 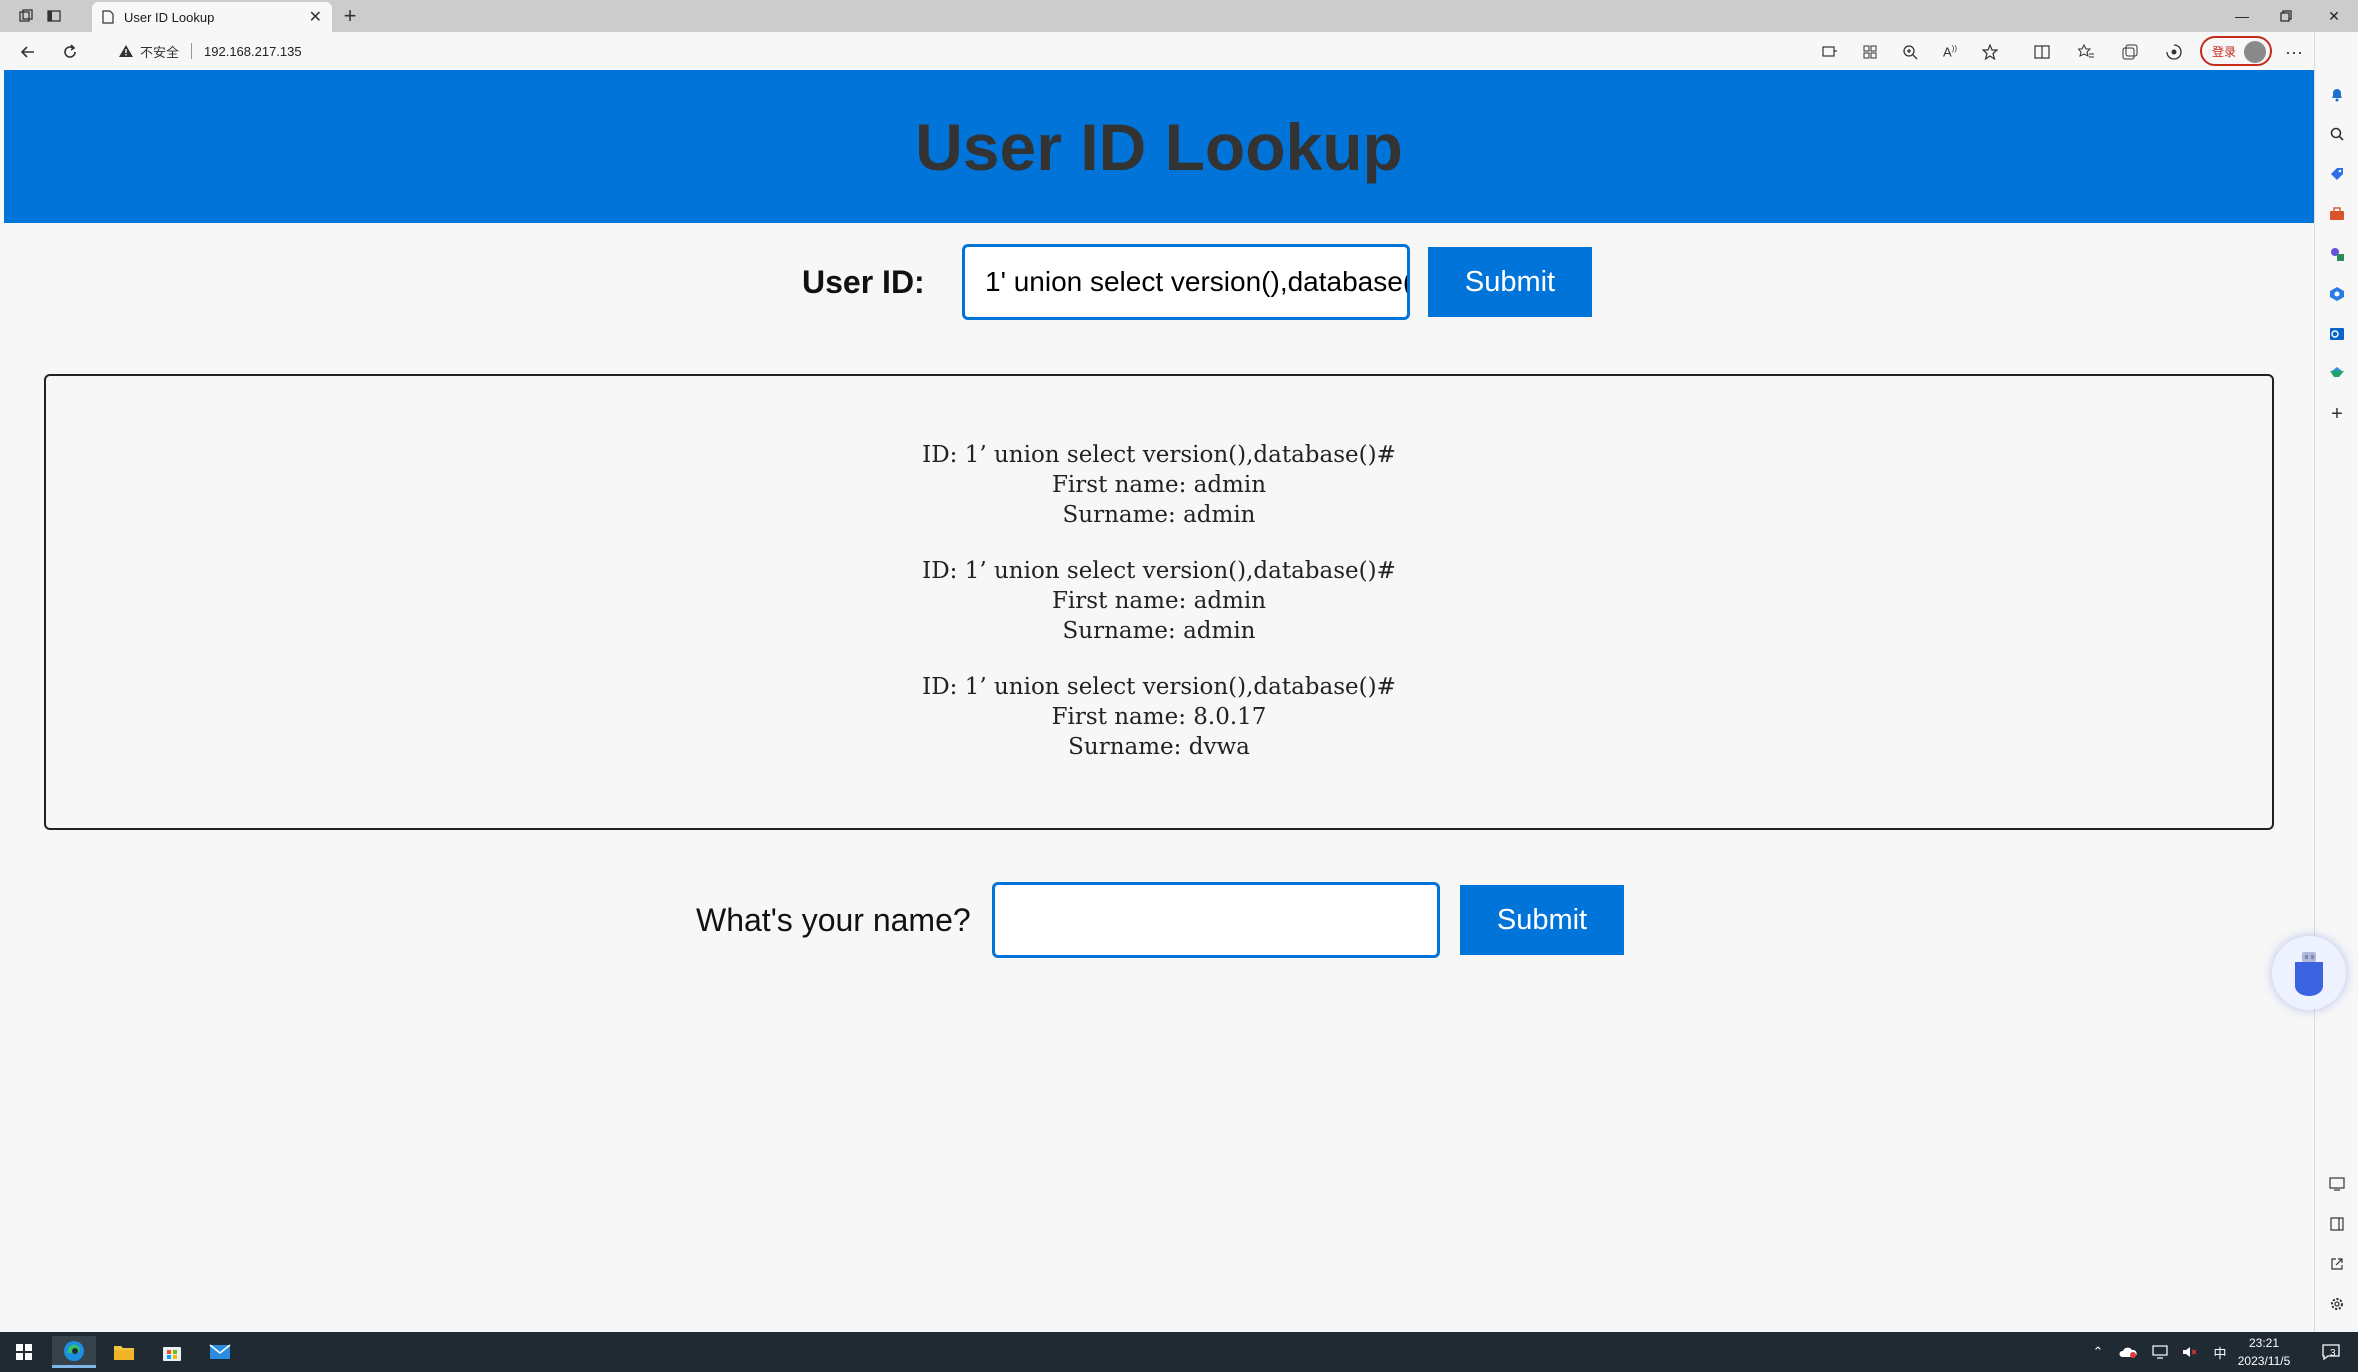 What do you see at coordinates (172, 1352) in the screenshot?
I see `store-icon` at bounding box center [172, 1352].